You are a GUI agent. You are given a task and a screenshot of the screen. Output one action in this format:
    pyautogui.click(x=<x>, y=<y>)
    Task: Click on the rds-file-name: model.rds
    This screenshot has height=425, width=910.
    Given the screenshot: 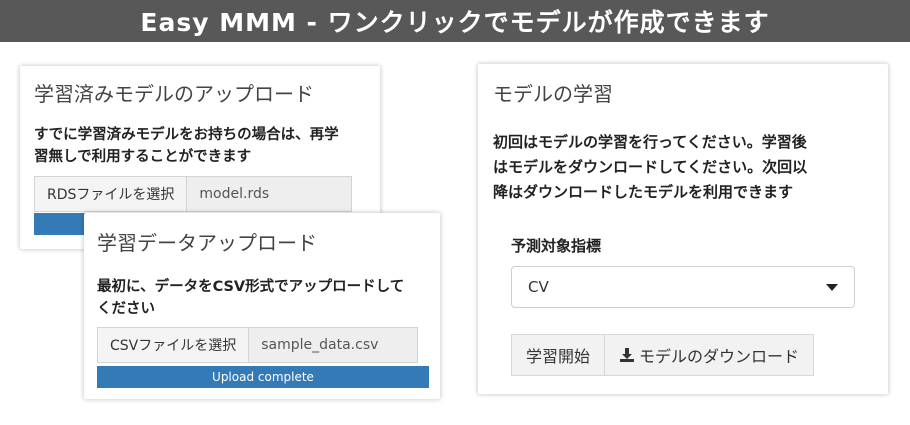 What is the action you would take?
    pyautogui.click(x=270, y=194)
    